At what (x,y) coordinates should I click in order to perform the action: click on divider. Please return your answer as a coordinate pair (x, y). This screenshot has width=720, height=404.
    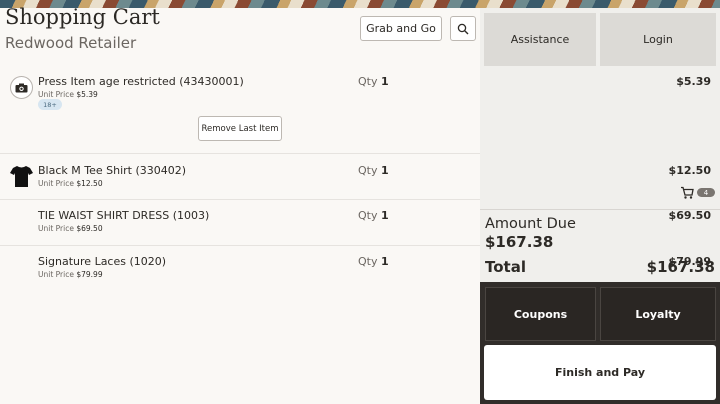
    Looking at the image, I should click on (600, 209).